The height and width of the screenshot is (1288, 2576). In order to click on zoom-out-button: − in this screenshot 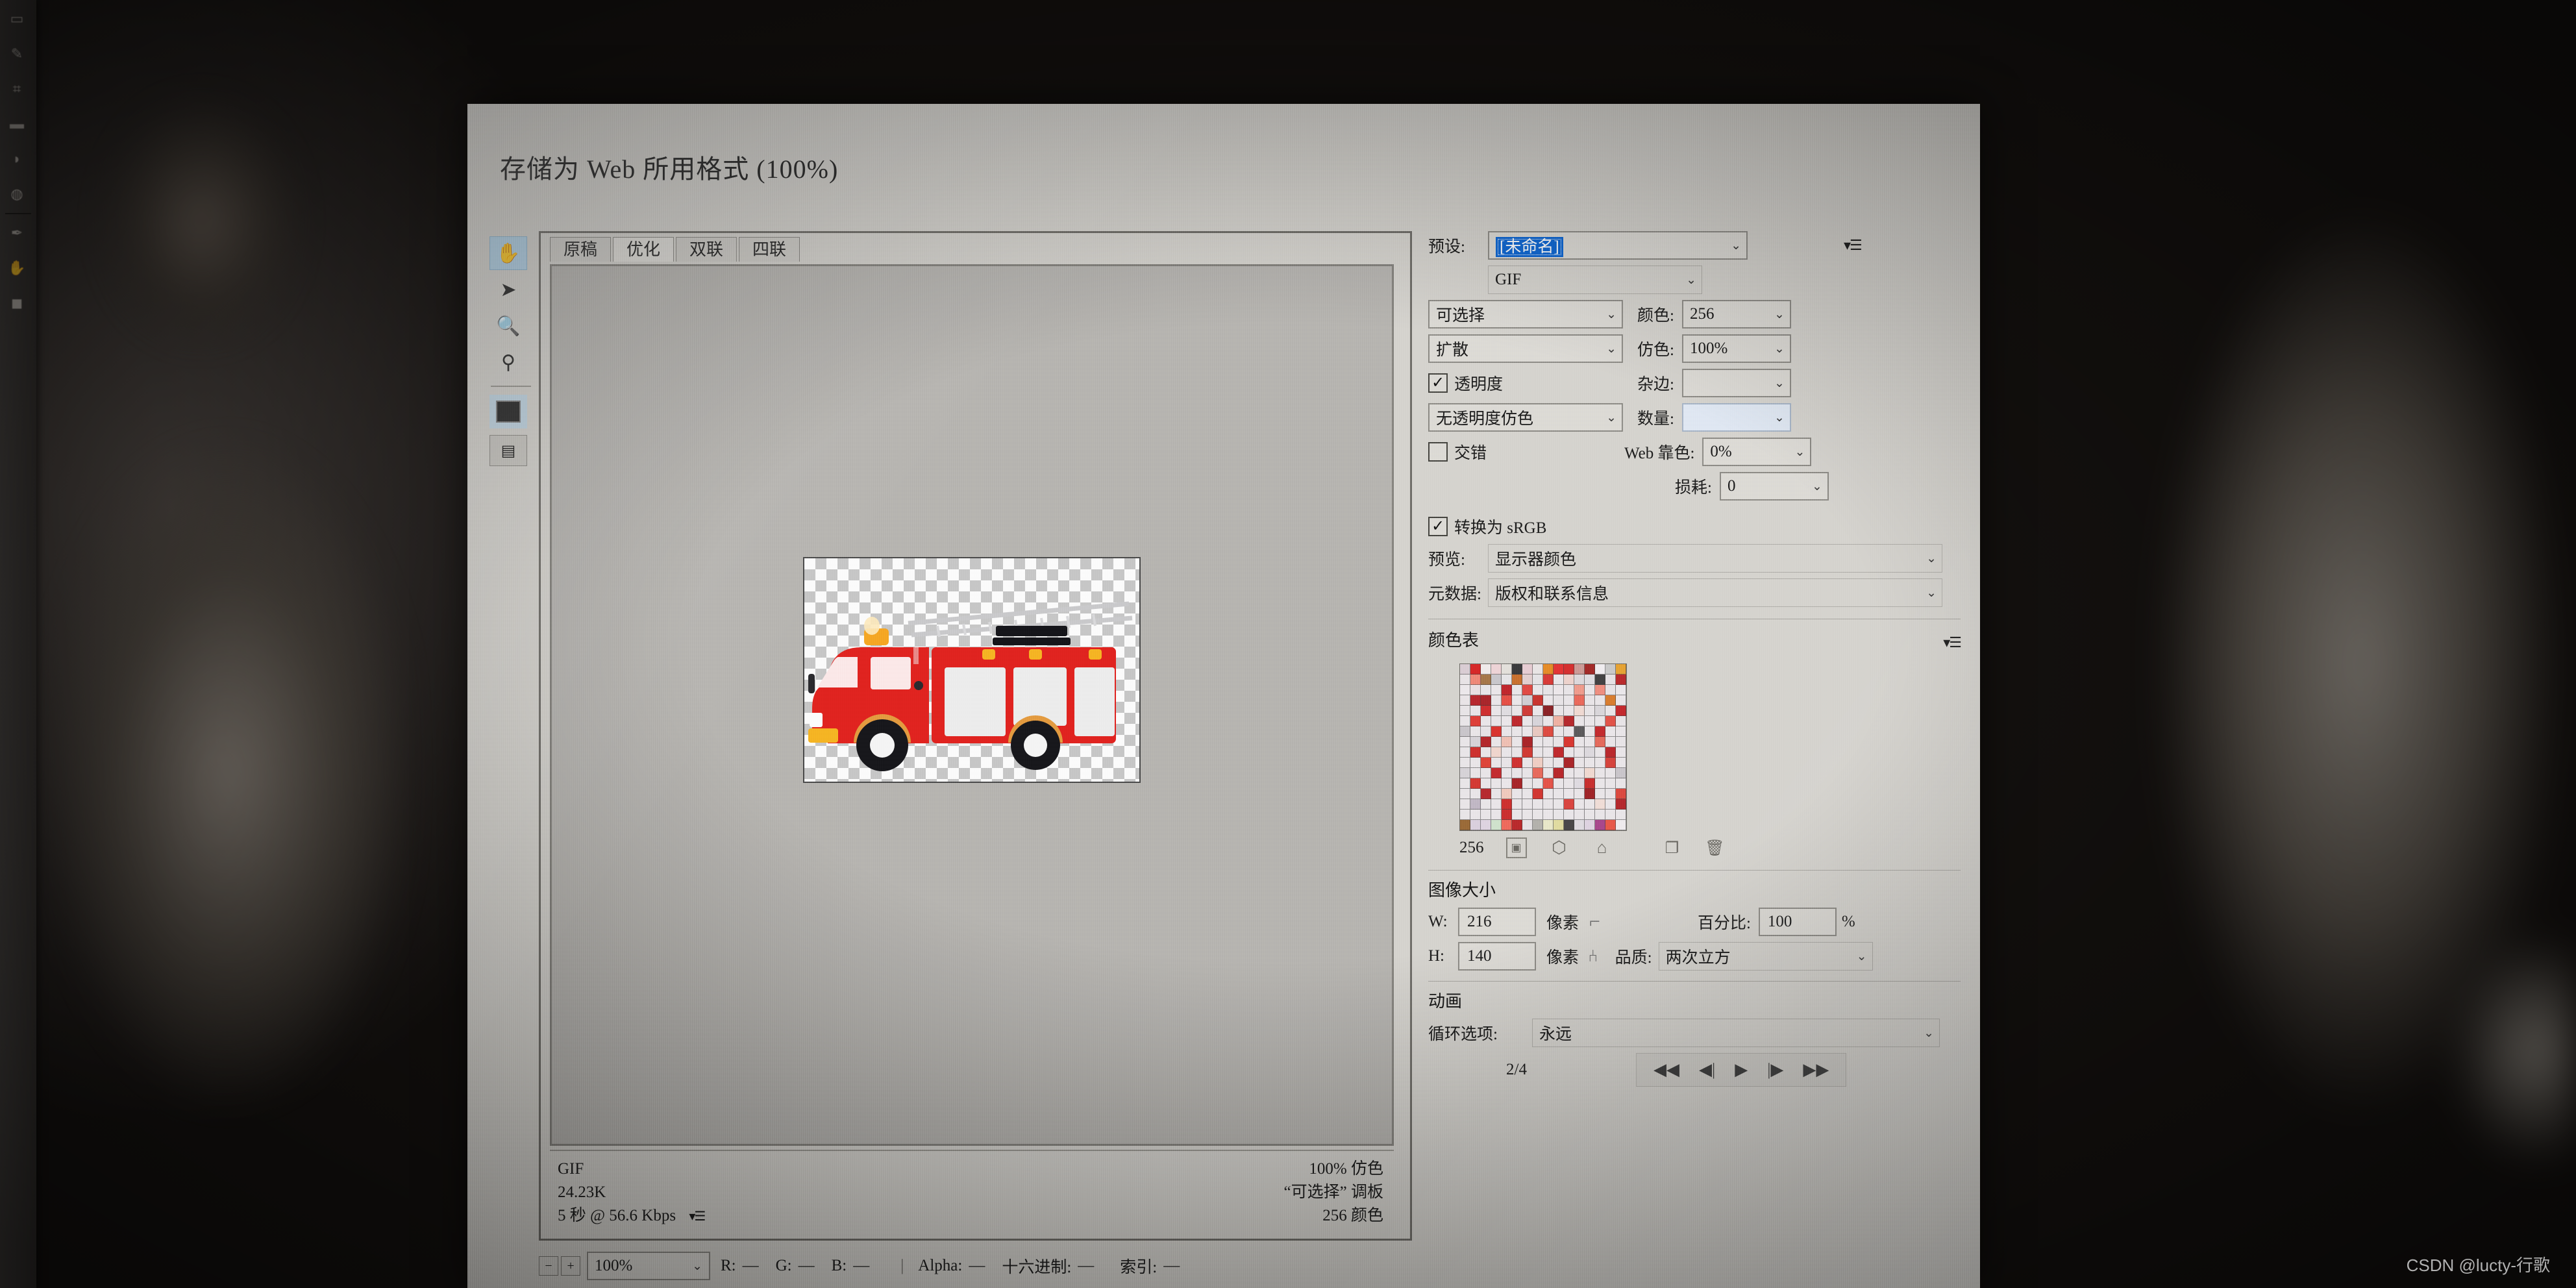, I will do `click(548, 1266)`.